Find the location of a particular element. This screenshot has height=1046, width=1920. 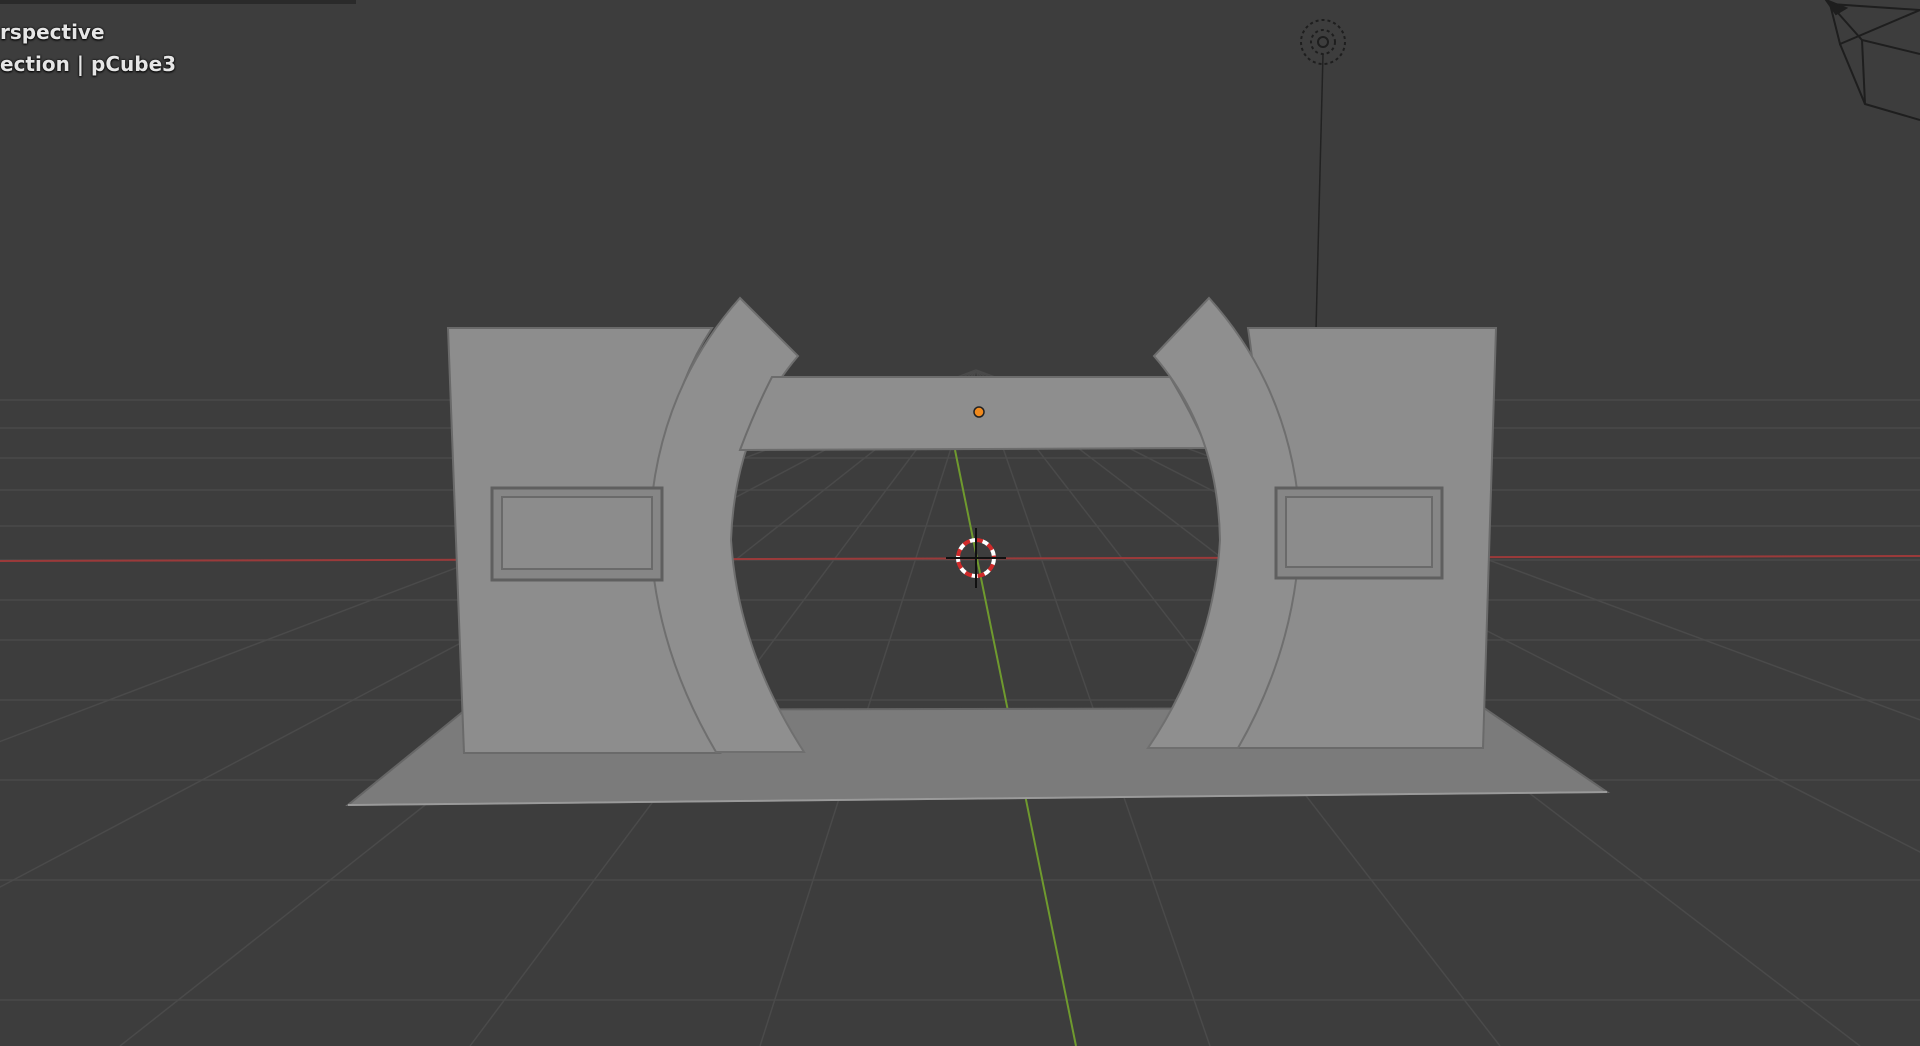

3d-cursor-icon is located at coordinates (976, 558).